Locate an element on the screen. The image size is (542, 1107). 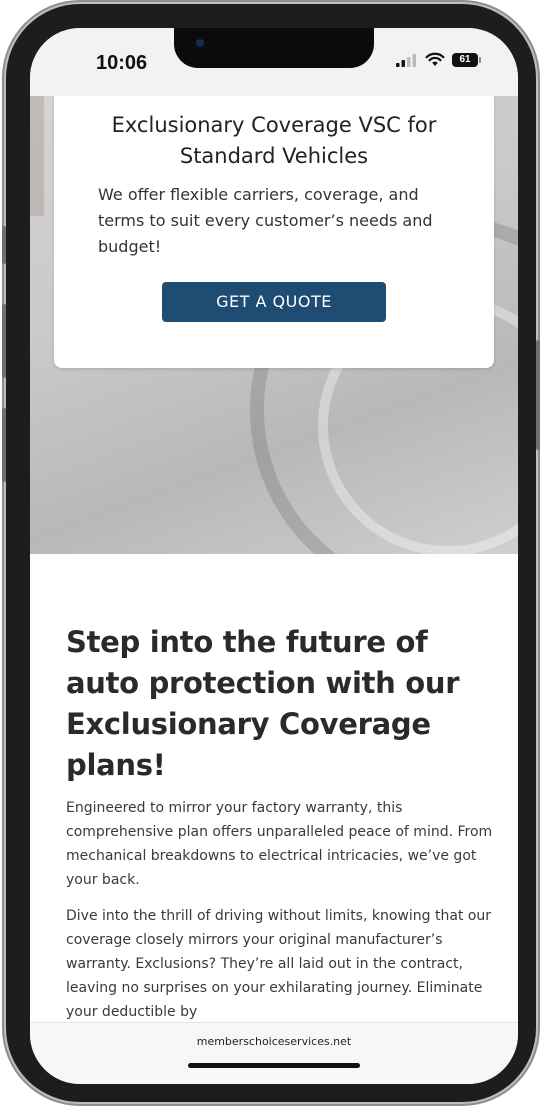
home-indicator is located at coordinates (274, 1065).